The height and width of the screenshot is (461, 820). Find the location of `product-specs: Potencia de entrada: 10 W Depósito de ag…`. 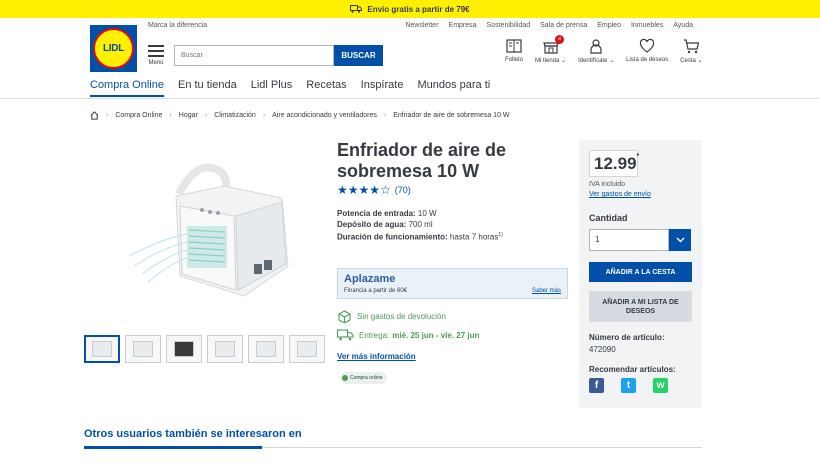

product-specs: Potencia de entrada: 10 W Depósito de ag… is located at coordinates (420, 225).